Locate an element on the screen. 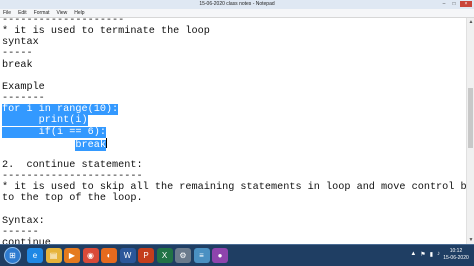 This screenshot has width=474, height=266. scroll-down-arrow-icon: ▼ is located at coordinates (470, 240).